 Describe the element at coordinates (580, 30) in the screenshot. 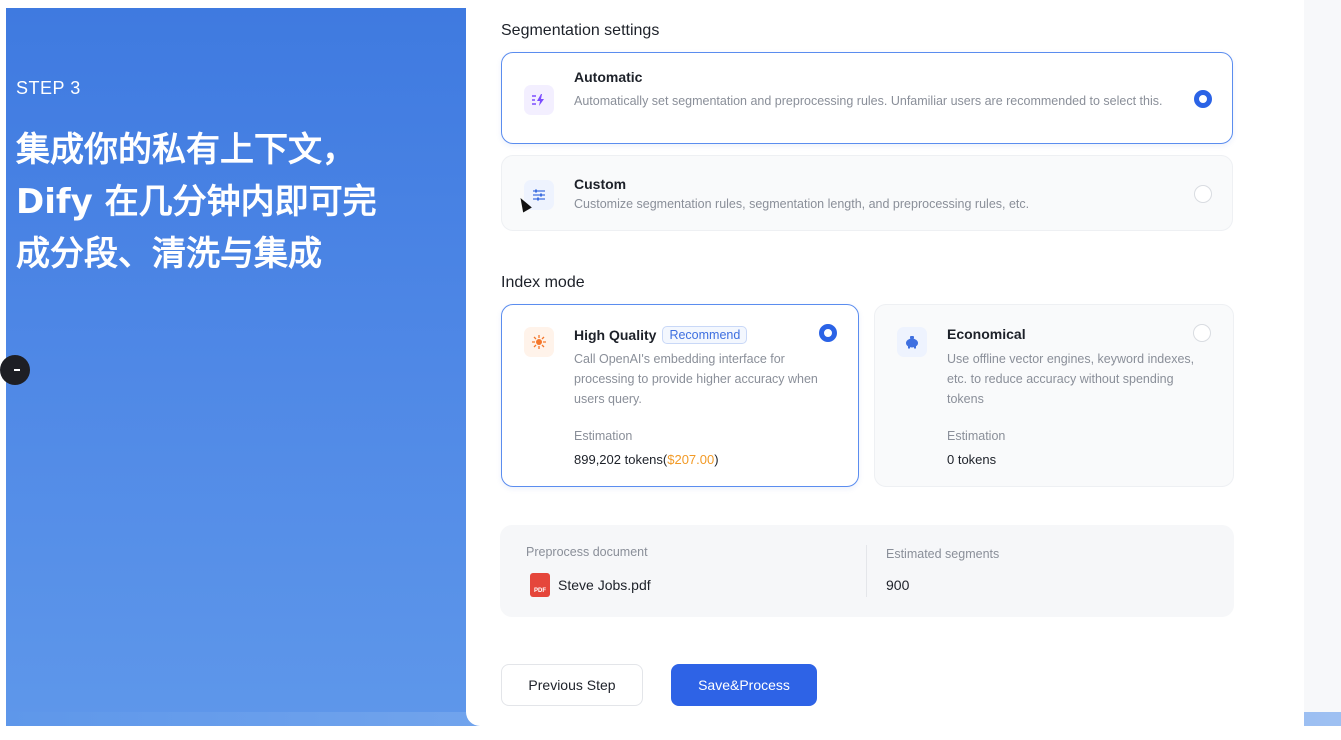

I see `segmentation-title: Segmentation settings` at that location.